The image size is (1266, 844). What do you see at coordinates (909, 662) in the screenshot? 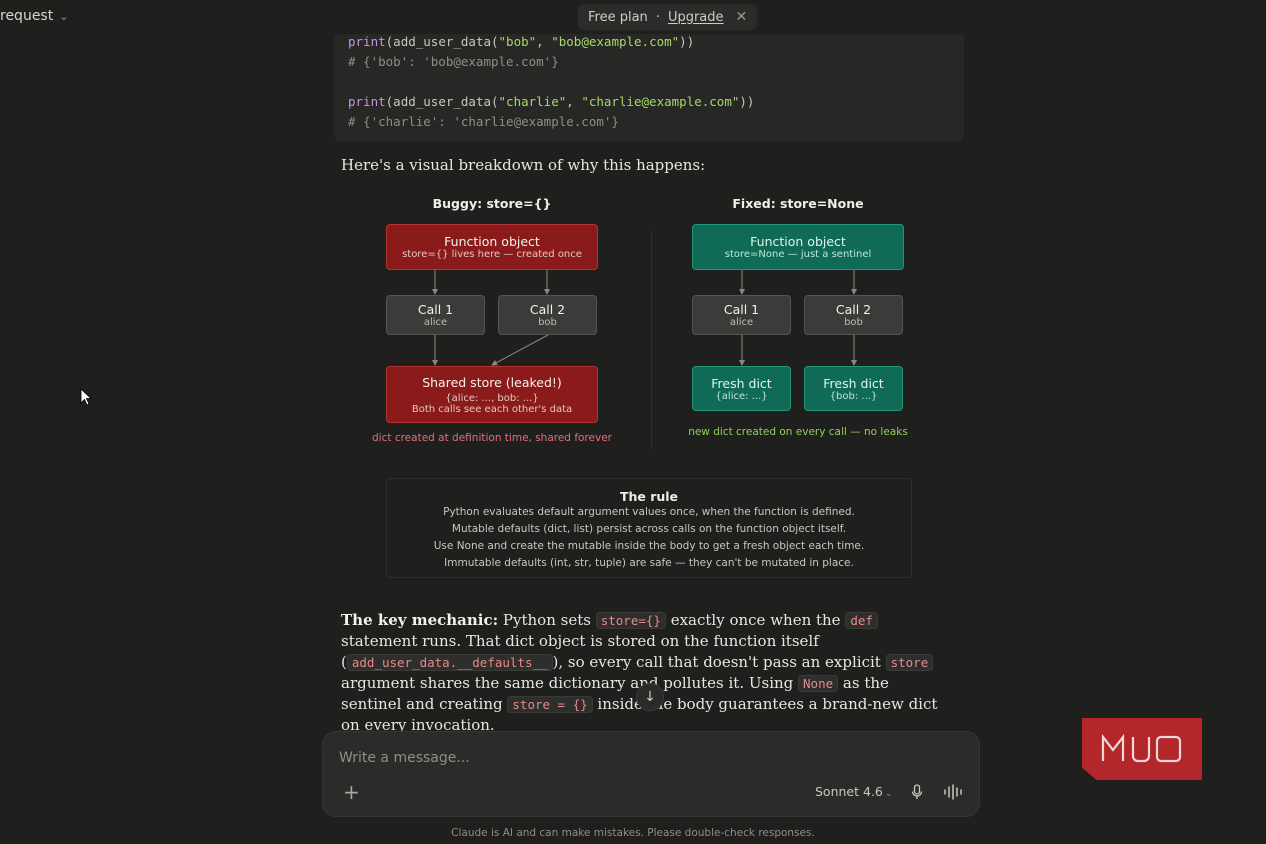
I see `inline-code: store` at bounding box center [909, 662].